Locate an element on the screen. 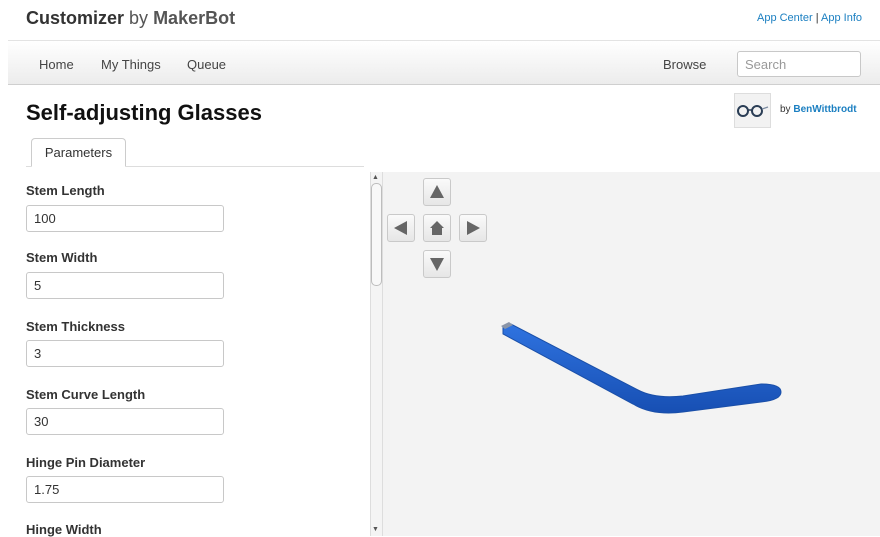  param-input-hinge-pin-diameter is located at coordinates (125, 489).